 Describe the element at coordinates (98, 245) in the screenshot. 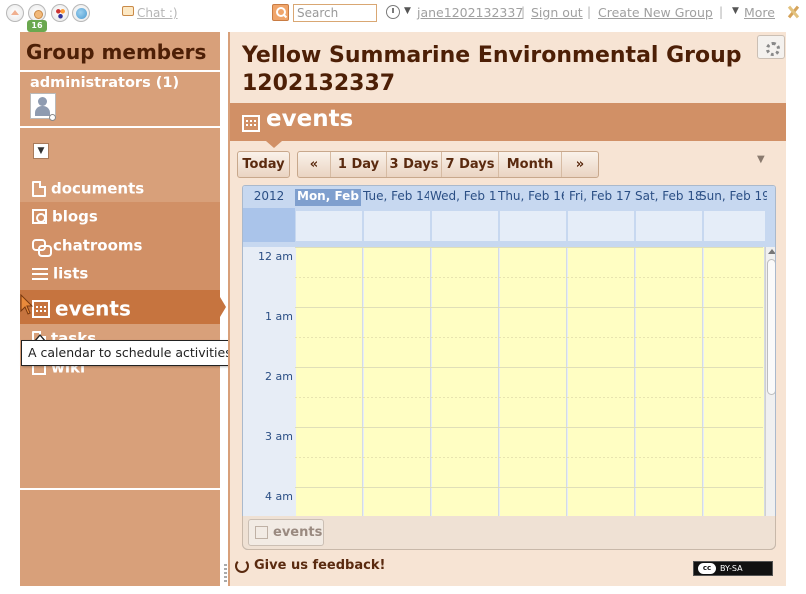

I see `sidebar-item-label: chatrooms` at that location.